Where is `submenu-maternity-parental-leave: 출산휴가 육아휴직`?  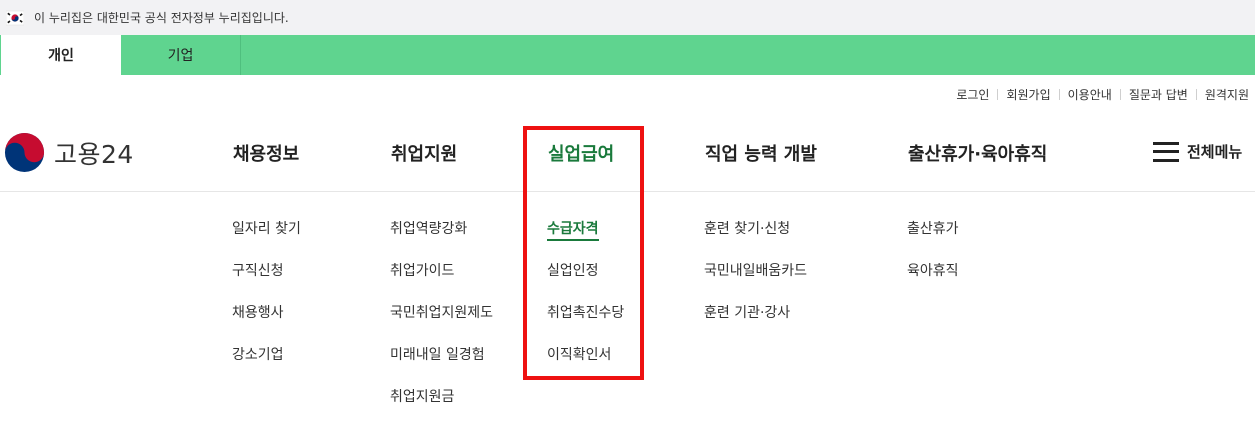
submenu-maternity-parental-leave: 출산휴가 육아휴직 is located at coordinates (933, 261).